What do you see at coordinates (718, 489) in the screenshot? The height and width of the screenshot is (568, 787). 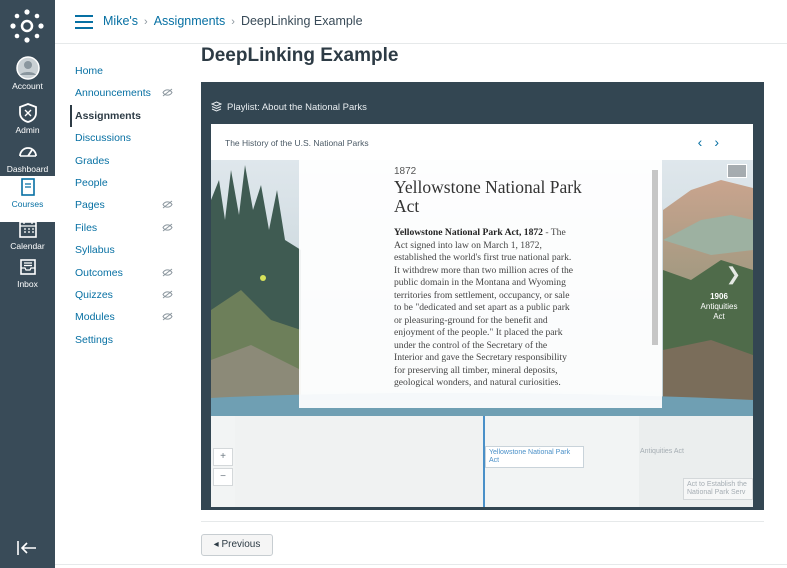 I see `timeline-event: Act to Establish the National Park Serv` at bounding box center [718, 489].